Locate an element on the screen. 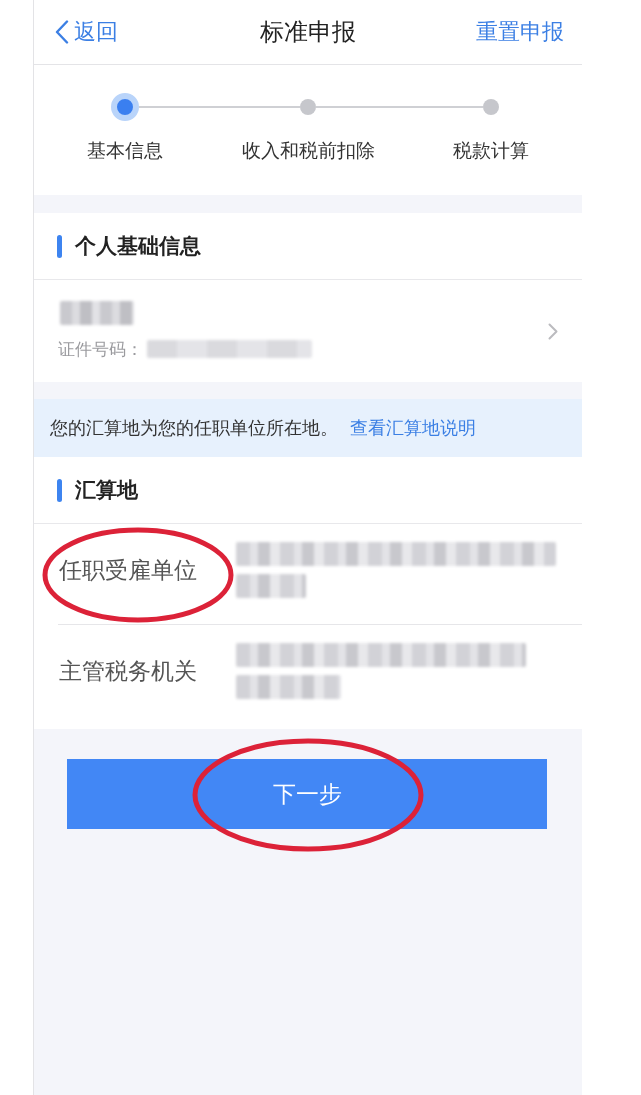 The width and height of the screenshot is (641, 1095). notice-text: 您的汇算地为您的任职单位所在地。 is located at coordinates (194, 428).